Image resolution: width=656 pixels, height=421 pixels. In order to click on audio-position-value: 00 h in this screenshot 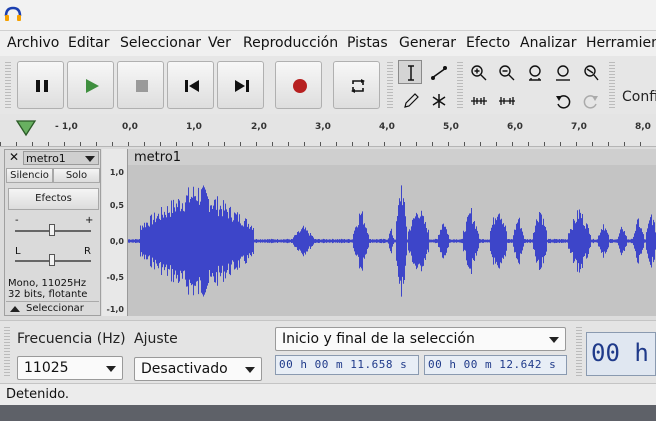, I will do `click(620, 353)`.